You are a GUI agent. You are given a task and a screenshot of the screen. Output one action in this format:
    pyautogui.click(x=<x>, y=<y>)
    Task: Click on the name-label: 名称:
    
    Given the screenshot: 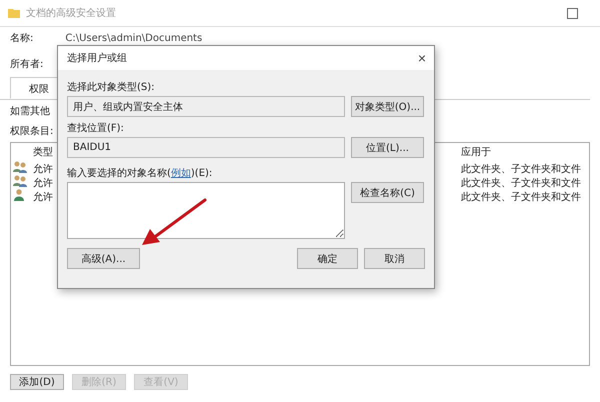 What is the action you would take?
    pyautogui.click(x=22, y=38)
    